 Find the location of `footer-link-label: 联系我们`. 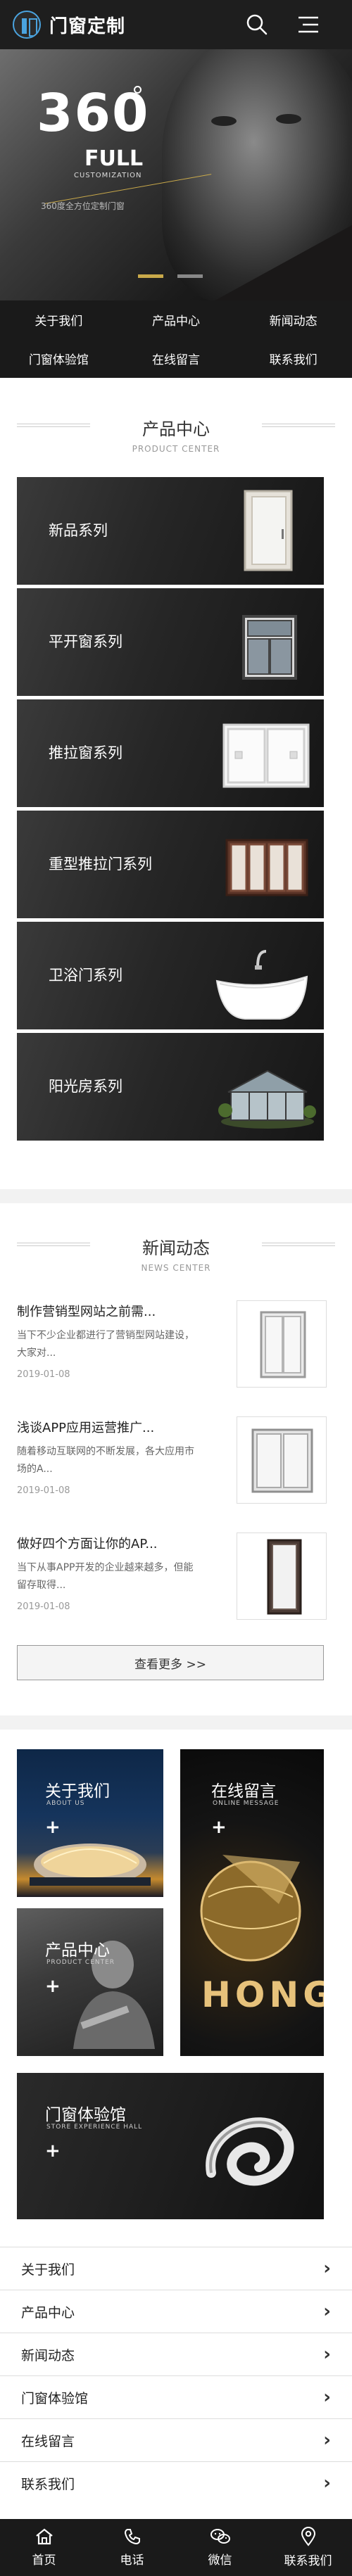

footer-link-label: 联系我们 is located at coordinates (48, 2484).